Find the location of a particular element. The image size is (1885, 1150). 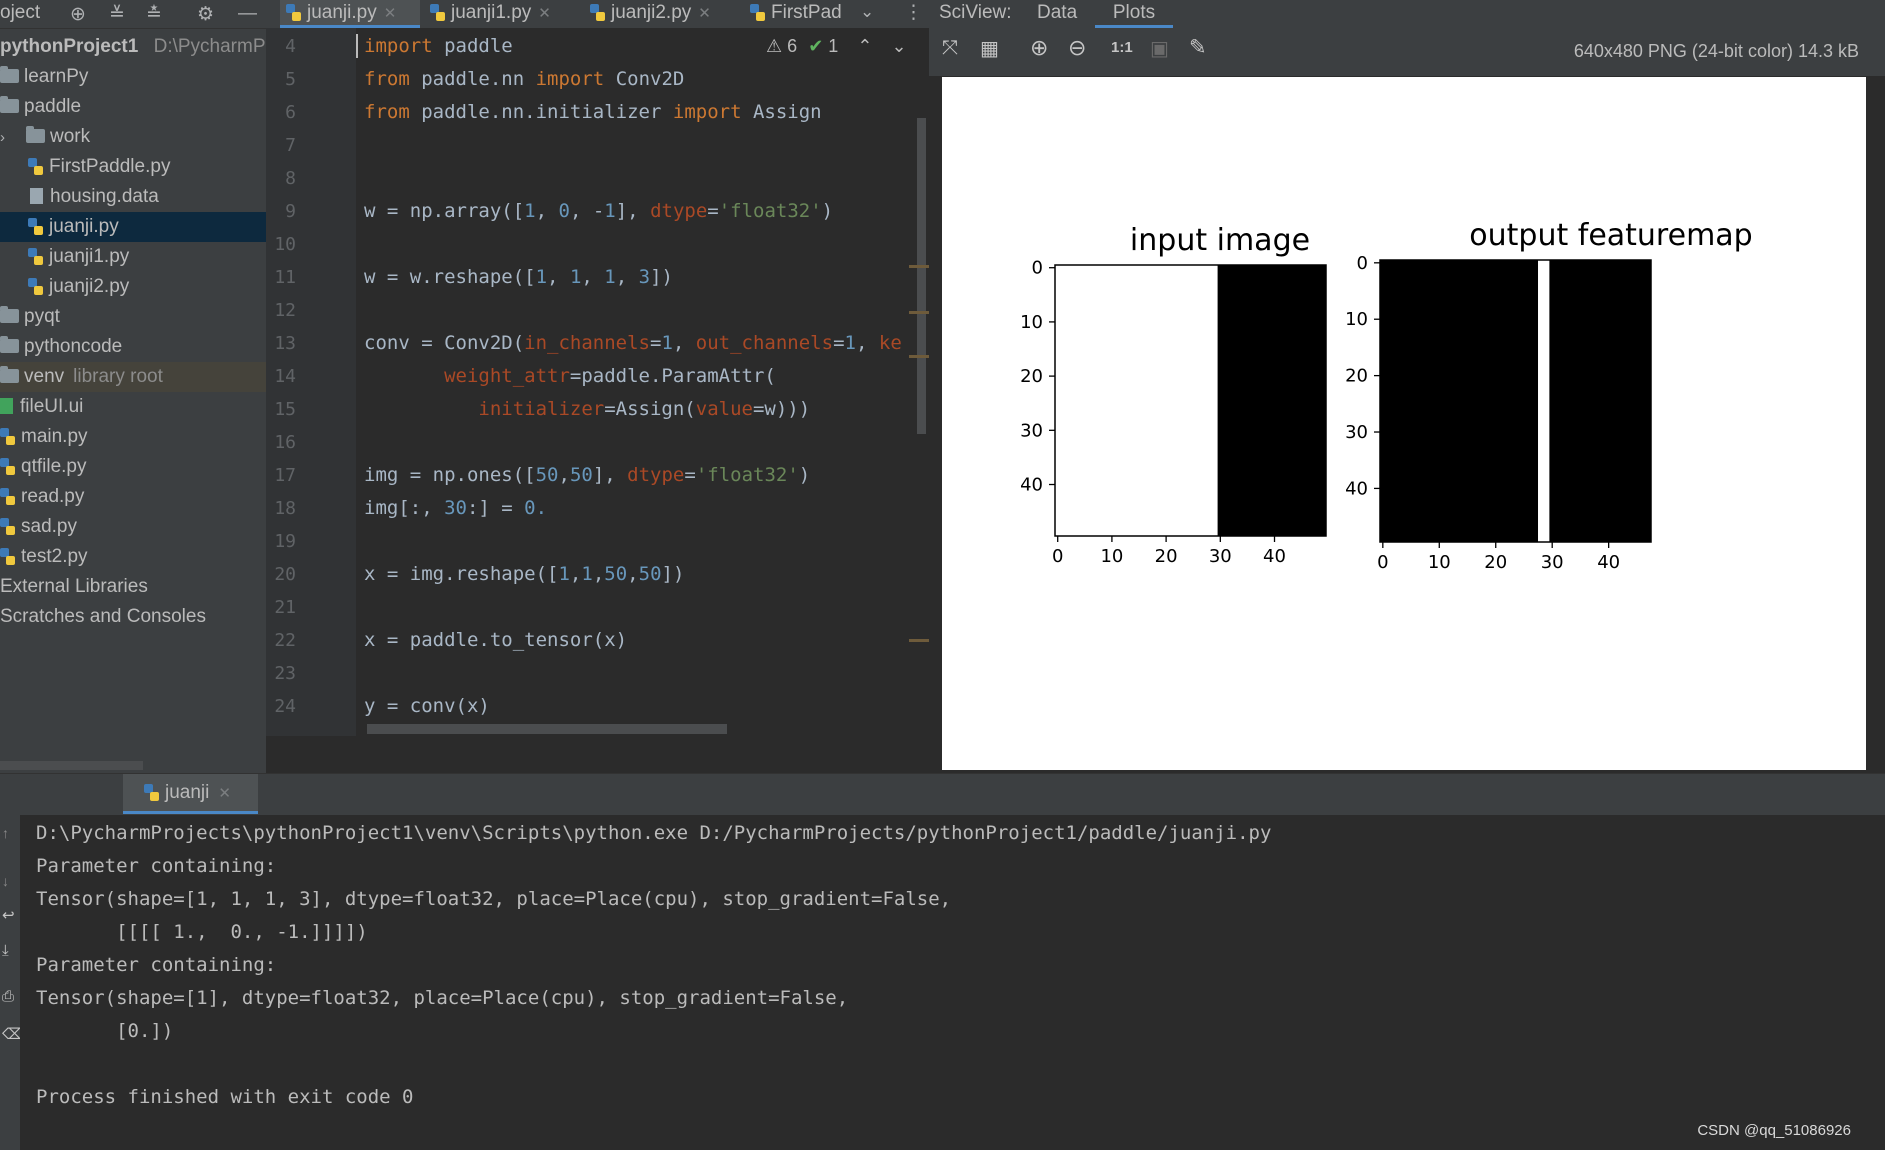

warning-count: 6 is located at coordinates (792, 46).